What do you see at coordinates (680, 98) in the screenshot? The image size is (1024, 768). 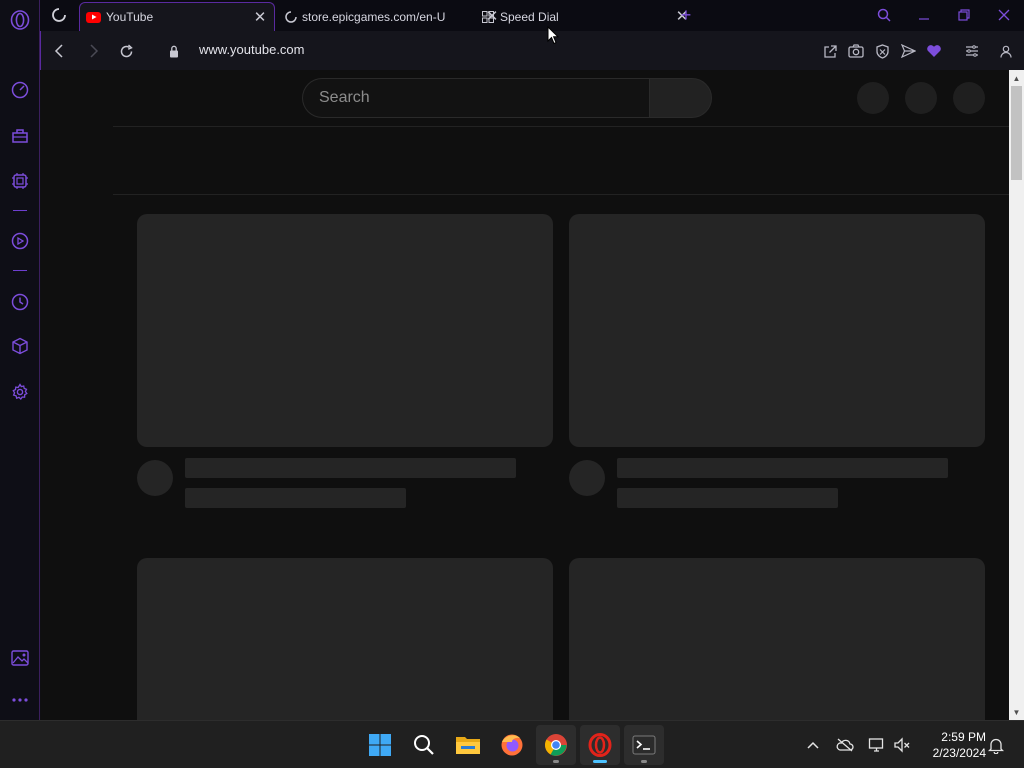 I see `search-button` at bounding box center [680, 98].